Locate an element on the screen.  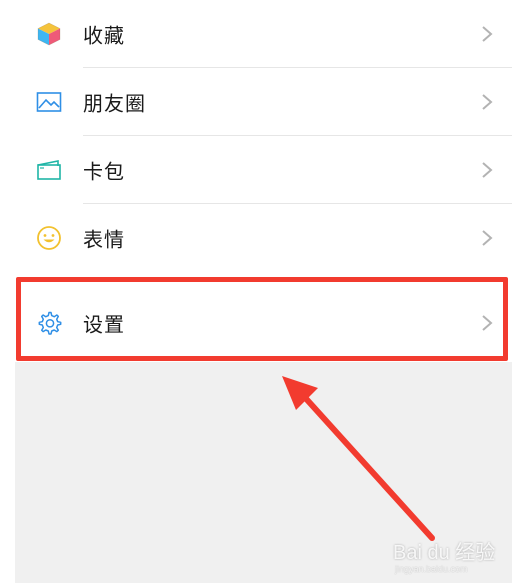
watermark: Bai du 经验 jingyan.baidu.com is located at coordinates (444, 555).